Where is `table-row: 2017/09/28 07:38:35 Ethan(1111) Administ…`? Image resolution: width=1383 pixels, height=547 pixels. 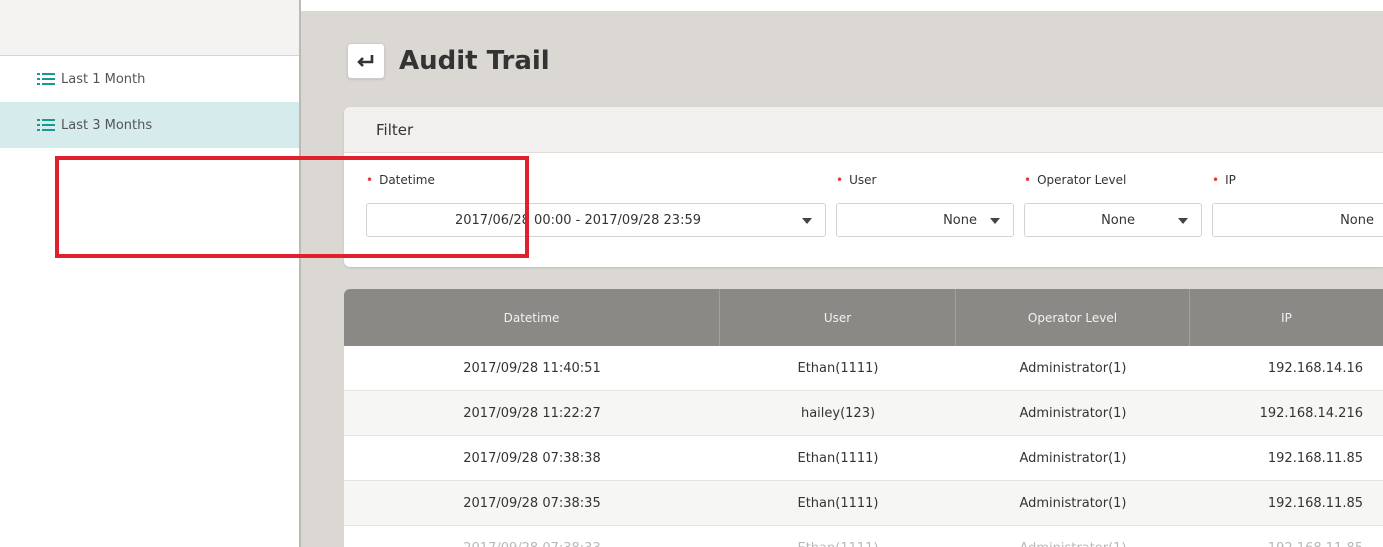 table-row: 2017/09/28 07:38:35 Ethan(1111) Administ… is located at coordinates (863, 503).